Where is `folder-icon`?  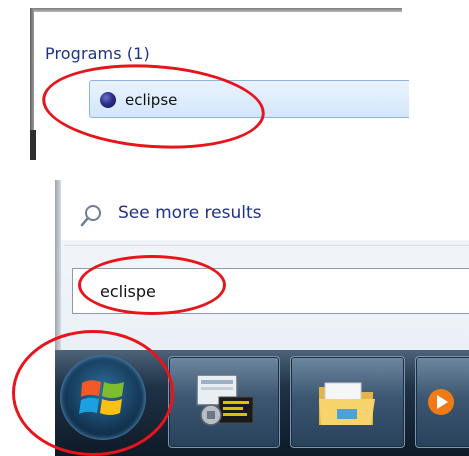 folder-icon is located at coordinates (347, 403).